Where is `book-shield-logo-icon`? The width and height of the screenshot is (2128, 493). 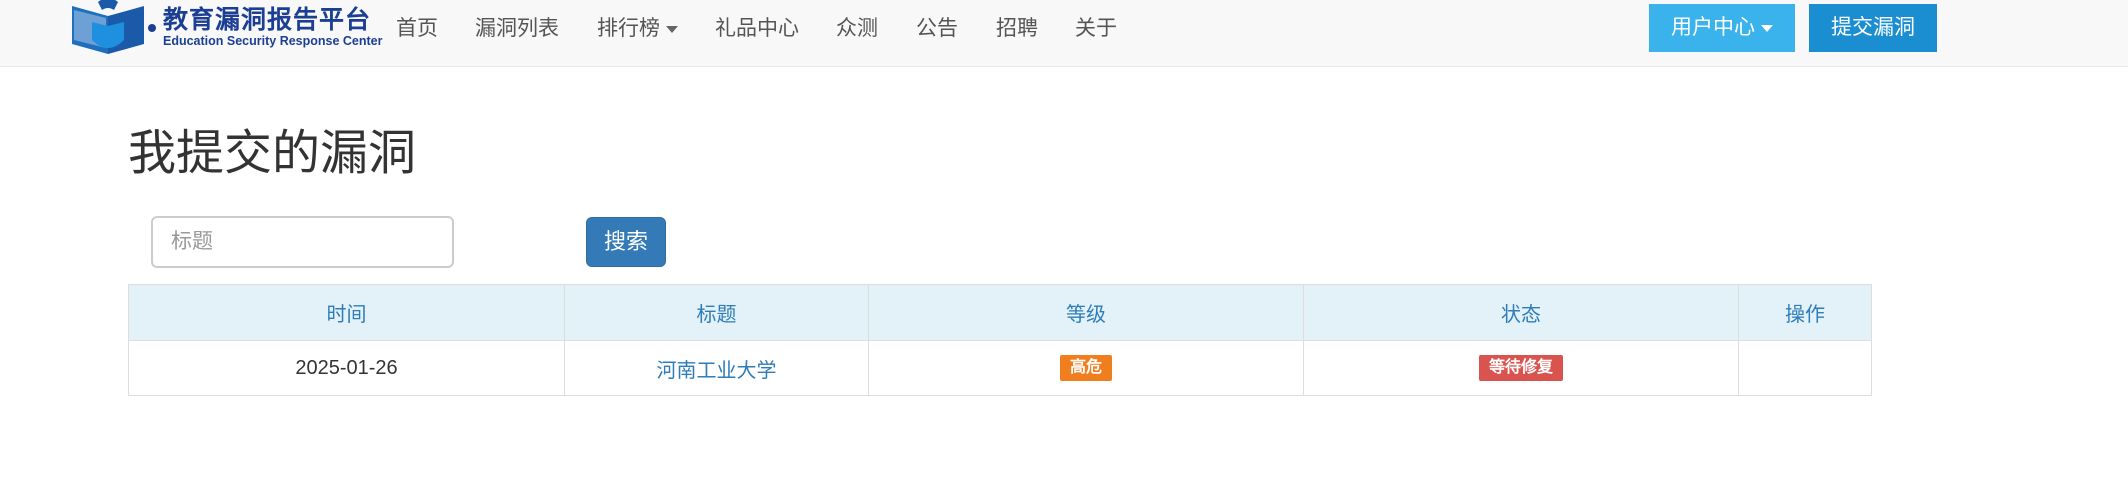
book-shield-logo-icon is located at coordinates (114, 27).